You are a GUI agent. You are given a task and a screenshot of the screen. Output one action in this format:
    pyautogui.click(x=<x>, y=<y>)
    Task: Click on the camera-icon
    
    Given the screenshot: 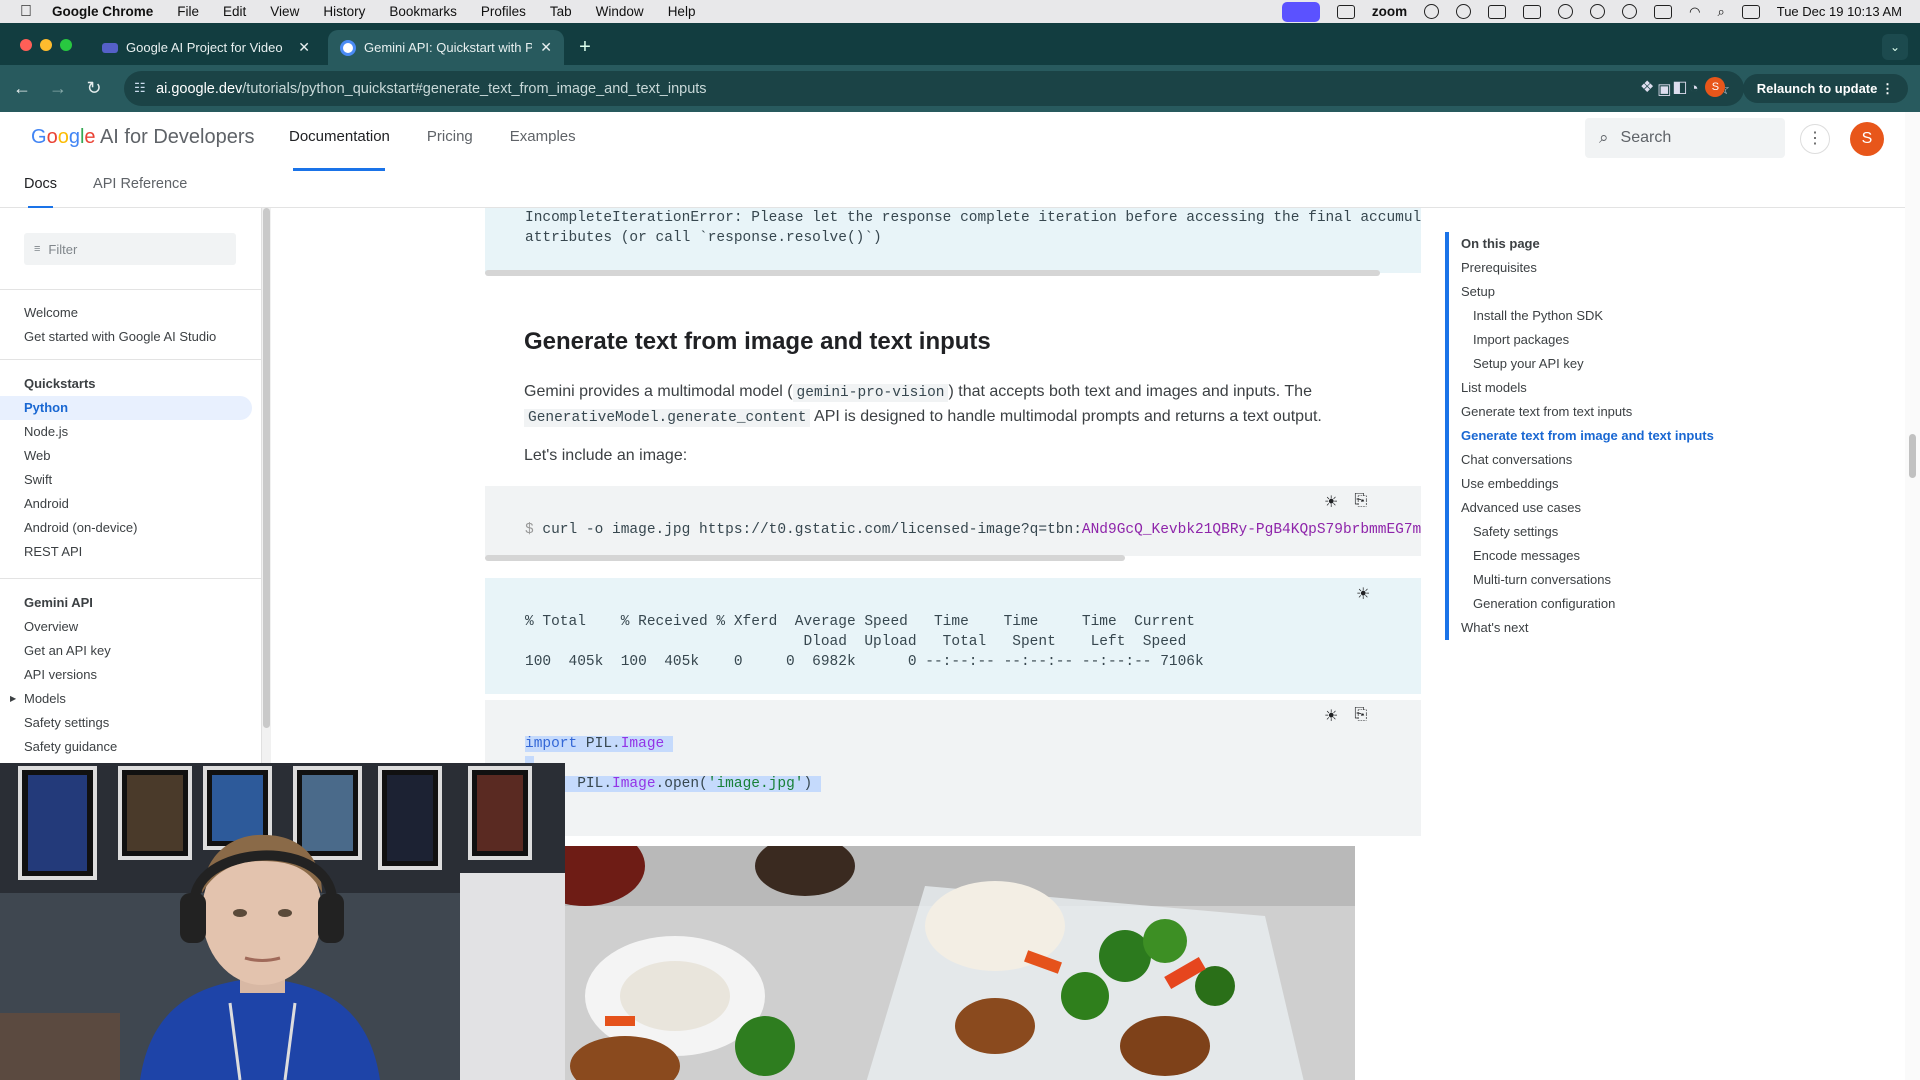 What is the action you would take?
    pyautogui.click(x=1345, y=11)
    